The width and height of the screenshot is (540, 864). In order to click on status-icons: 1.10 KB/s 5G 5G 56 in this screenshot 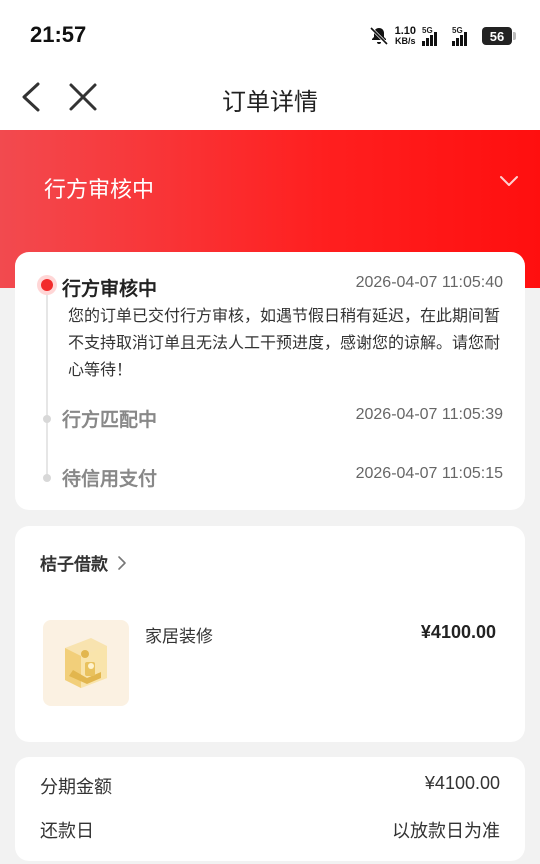, I will do `click(442, 36)`.